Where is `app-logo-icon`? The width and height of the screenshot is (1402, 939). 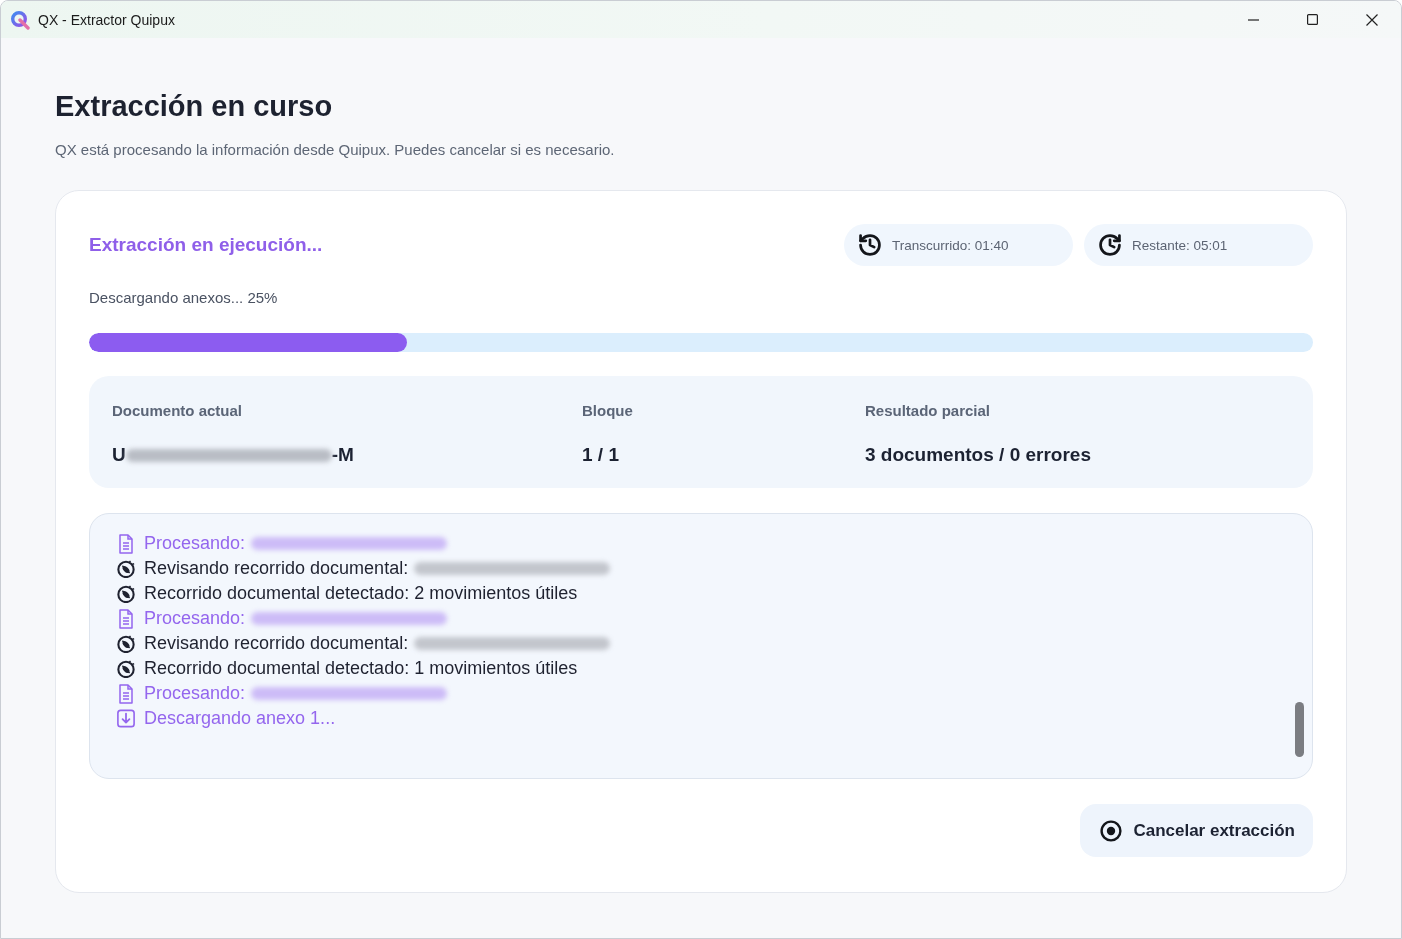 app-logo-icon is located at coordinates (20, 19).